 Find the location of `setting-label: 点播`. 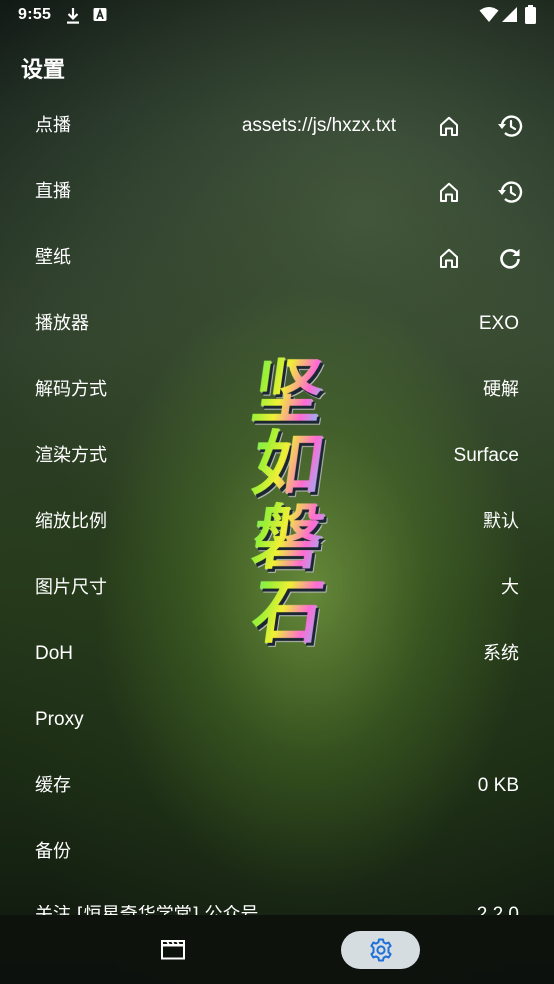

setting-label: 点播 is located at coordinates (53, 125).